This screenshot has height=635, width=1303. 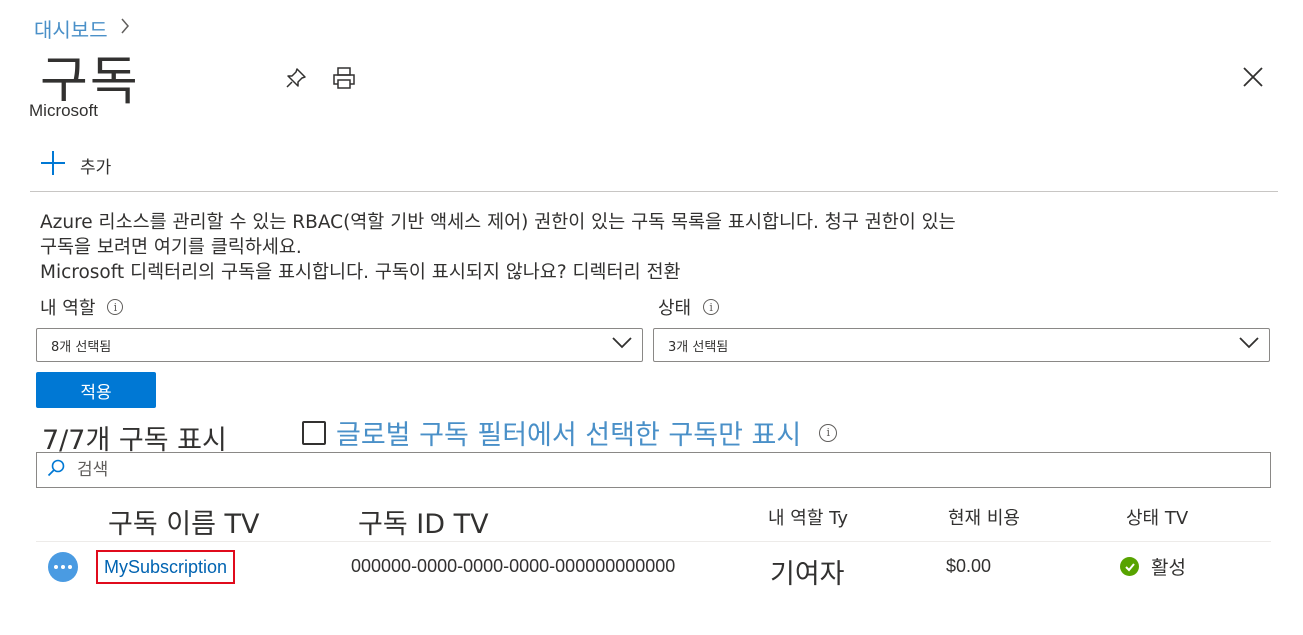 What do you see at coordinates (166, 567) in the screenshot?
I see `subscription-name-link: MySubscription` at bounding box center [166, 567].